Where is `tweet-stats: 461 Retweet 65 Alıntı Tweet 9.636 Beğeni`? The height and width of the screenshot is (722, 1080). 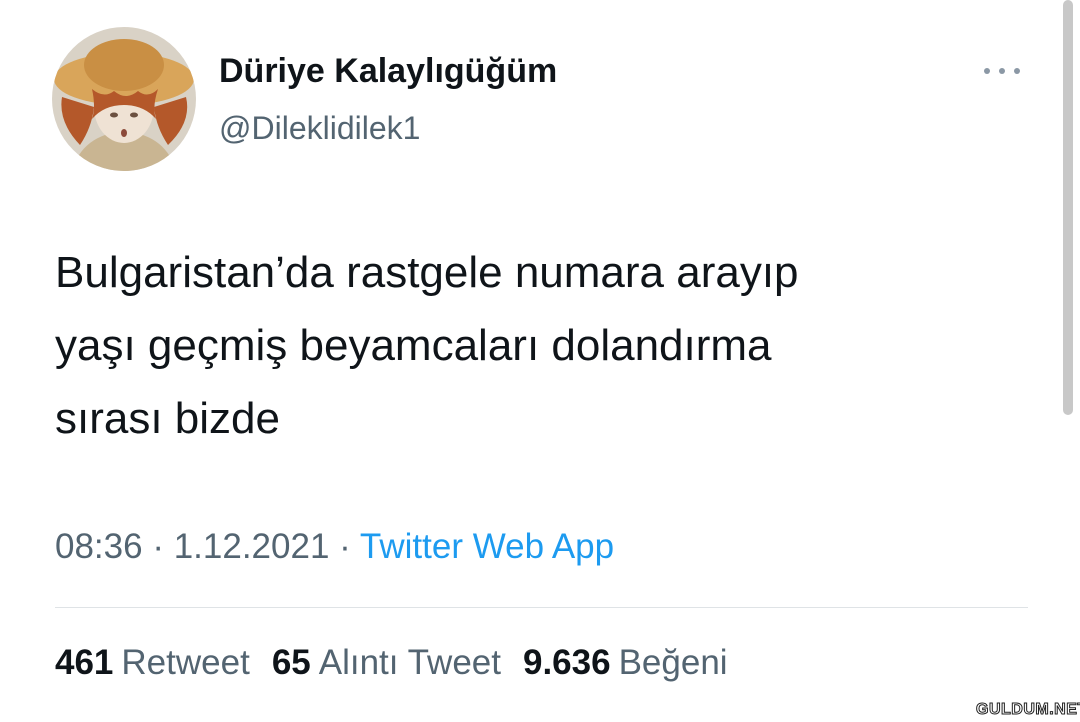
tweet-stats: 461 Retweet 65 Alıntı Tweet 9.636 Beğeni is located at coordinates (391, 663).